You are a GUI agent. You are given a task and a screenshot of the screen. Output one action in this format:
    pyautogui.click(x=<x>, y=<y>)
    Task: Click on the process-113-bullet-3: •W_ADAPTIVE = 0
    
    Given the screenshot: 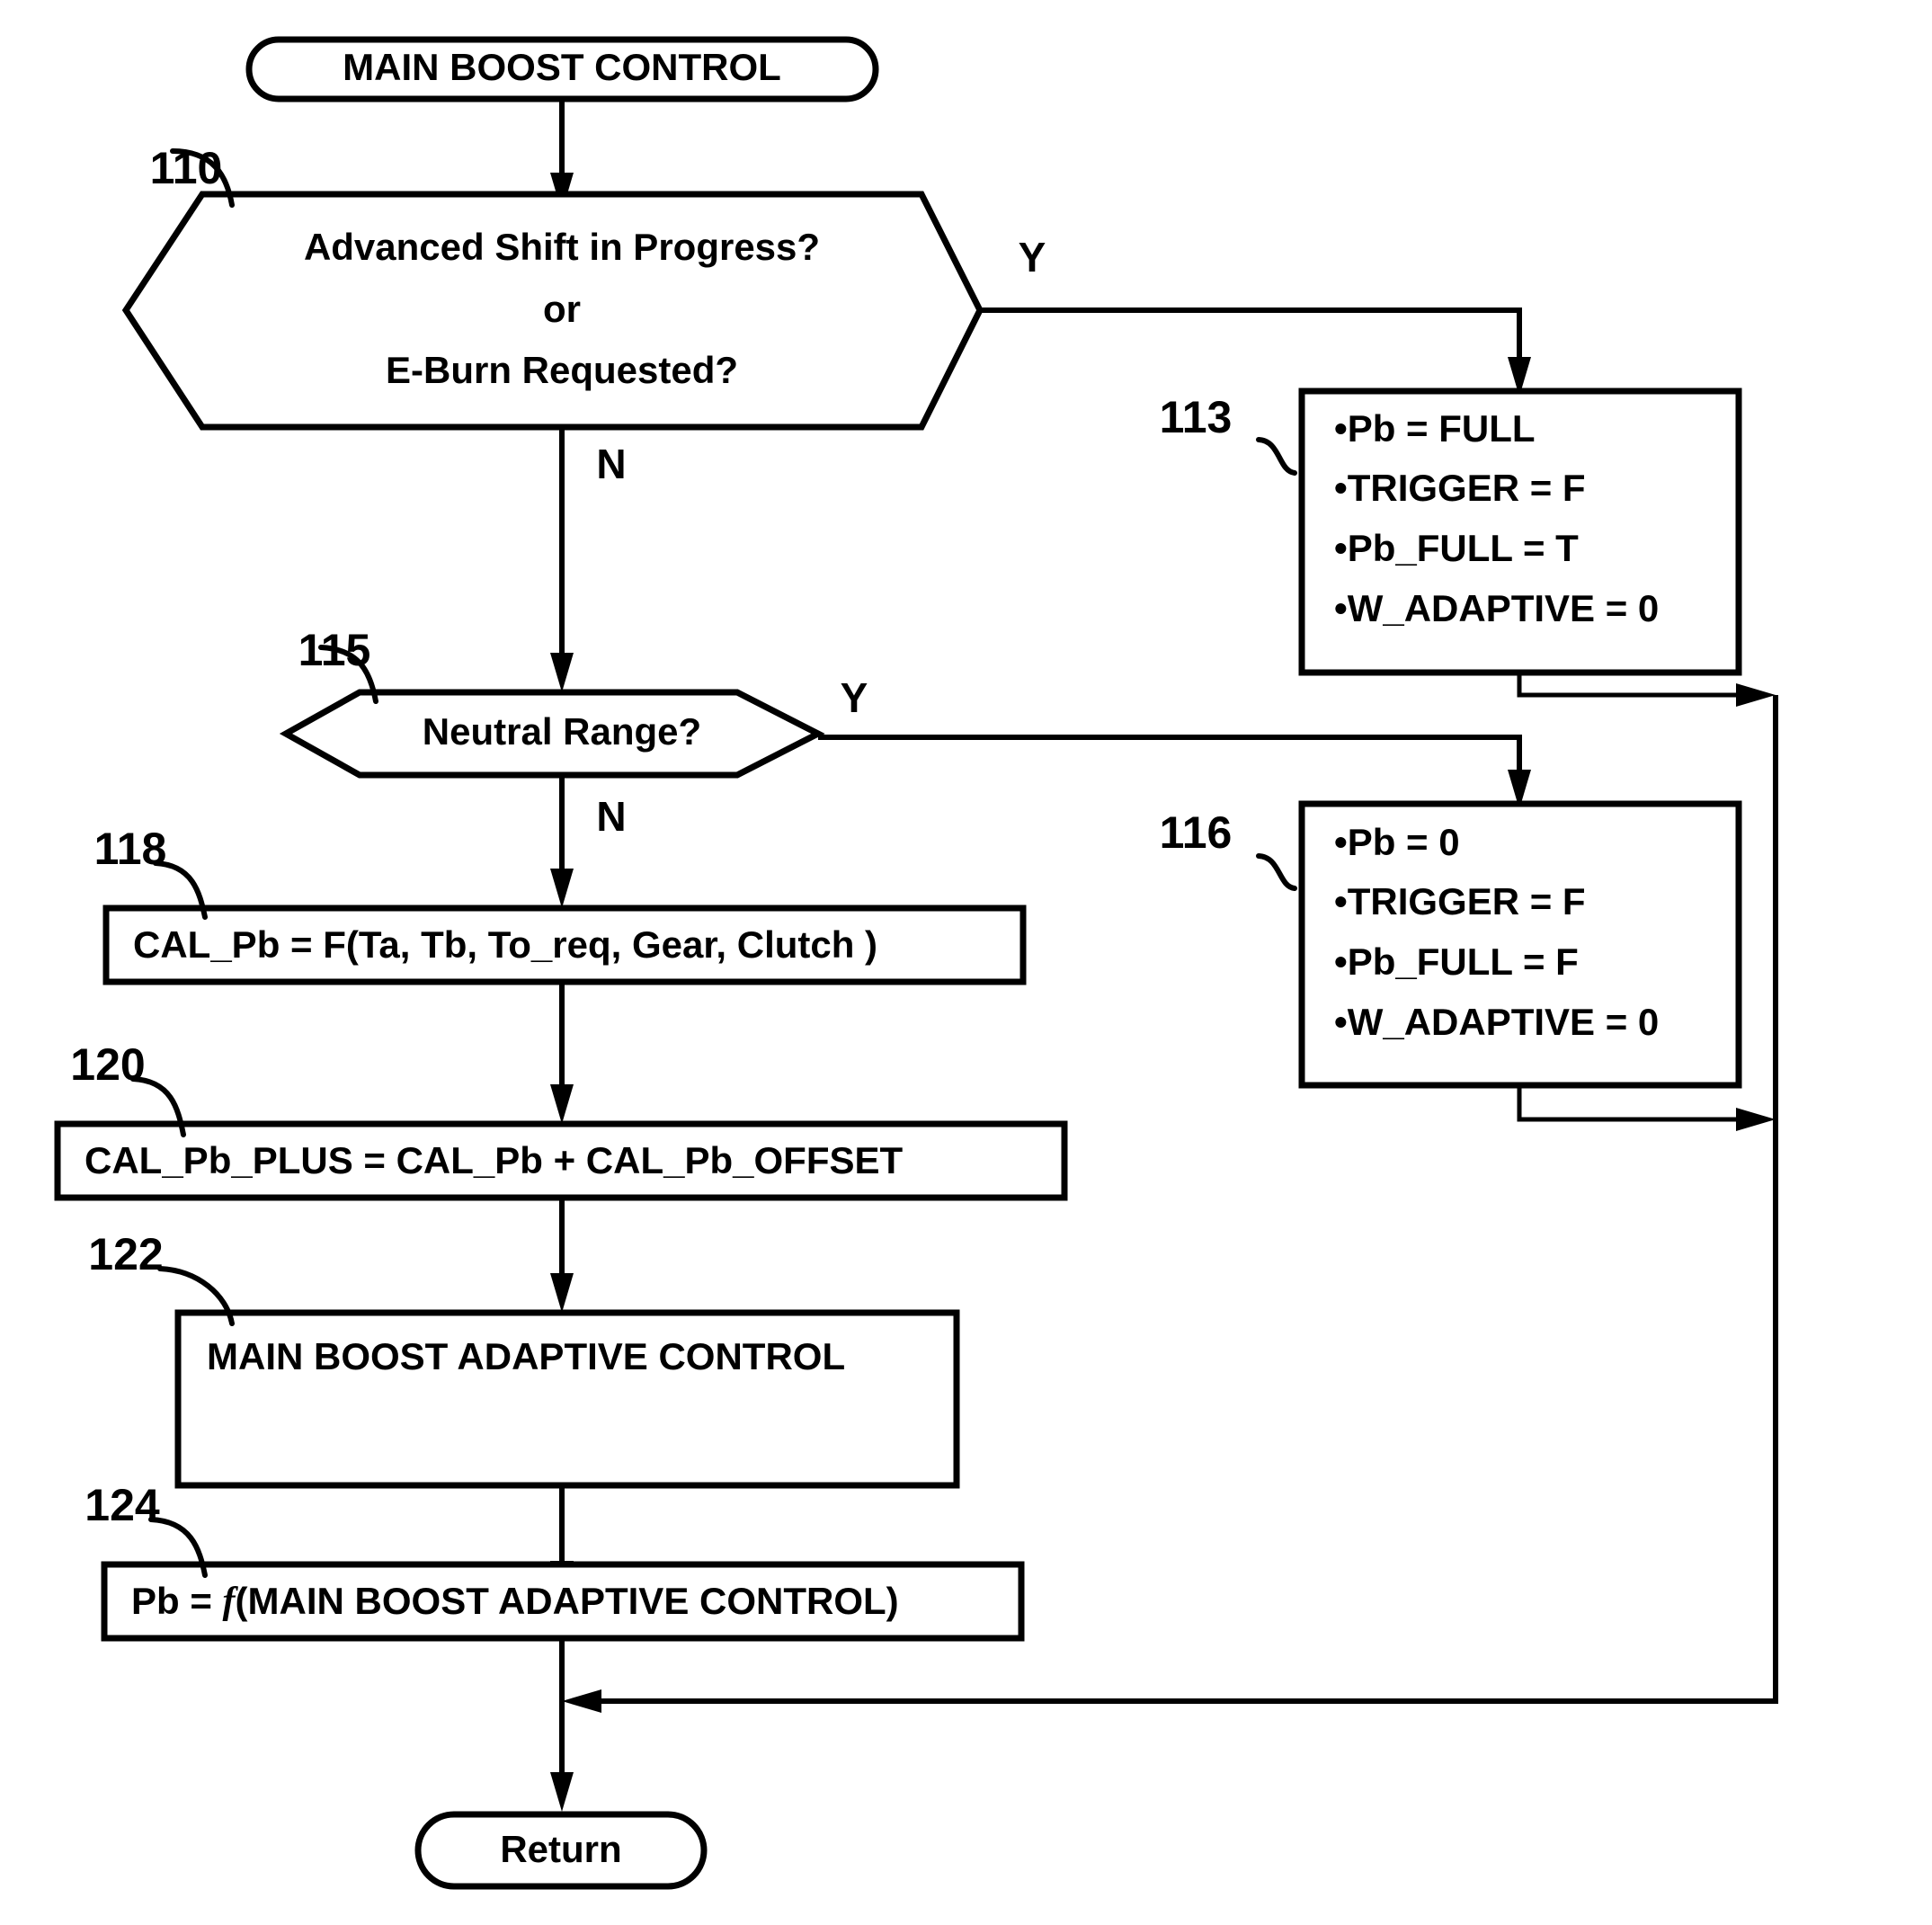 What is the action you would take?
    pyautogui.click(x=1496, y=608)
    